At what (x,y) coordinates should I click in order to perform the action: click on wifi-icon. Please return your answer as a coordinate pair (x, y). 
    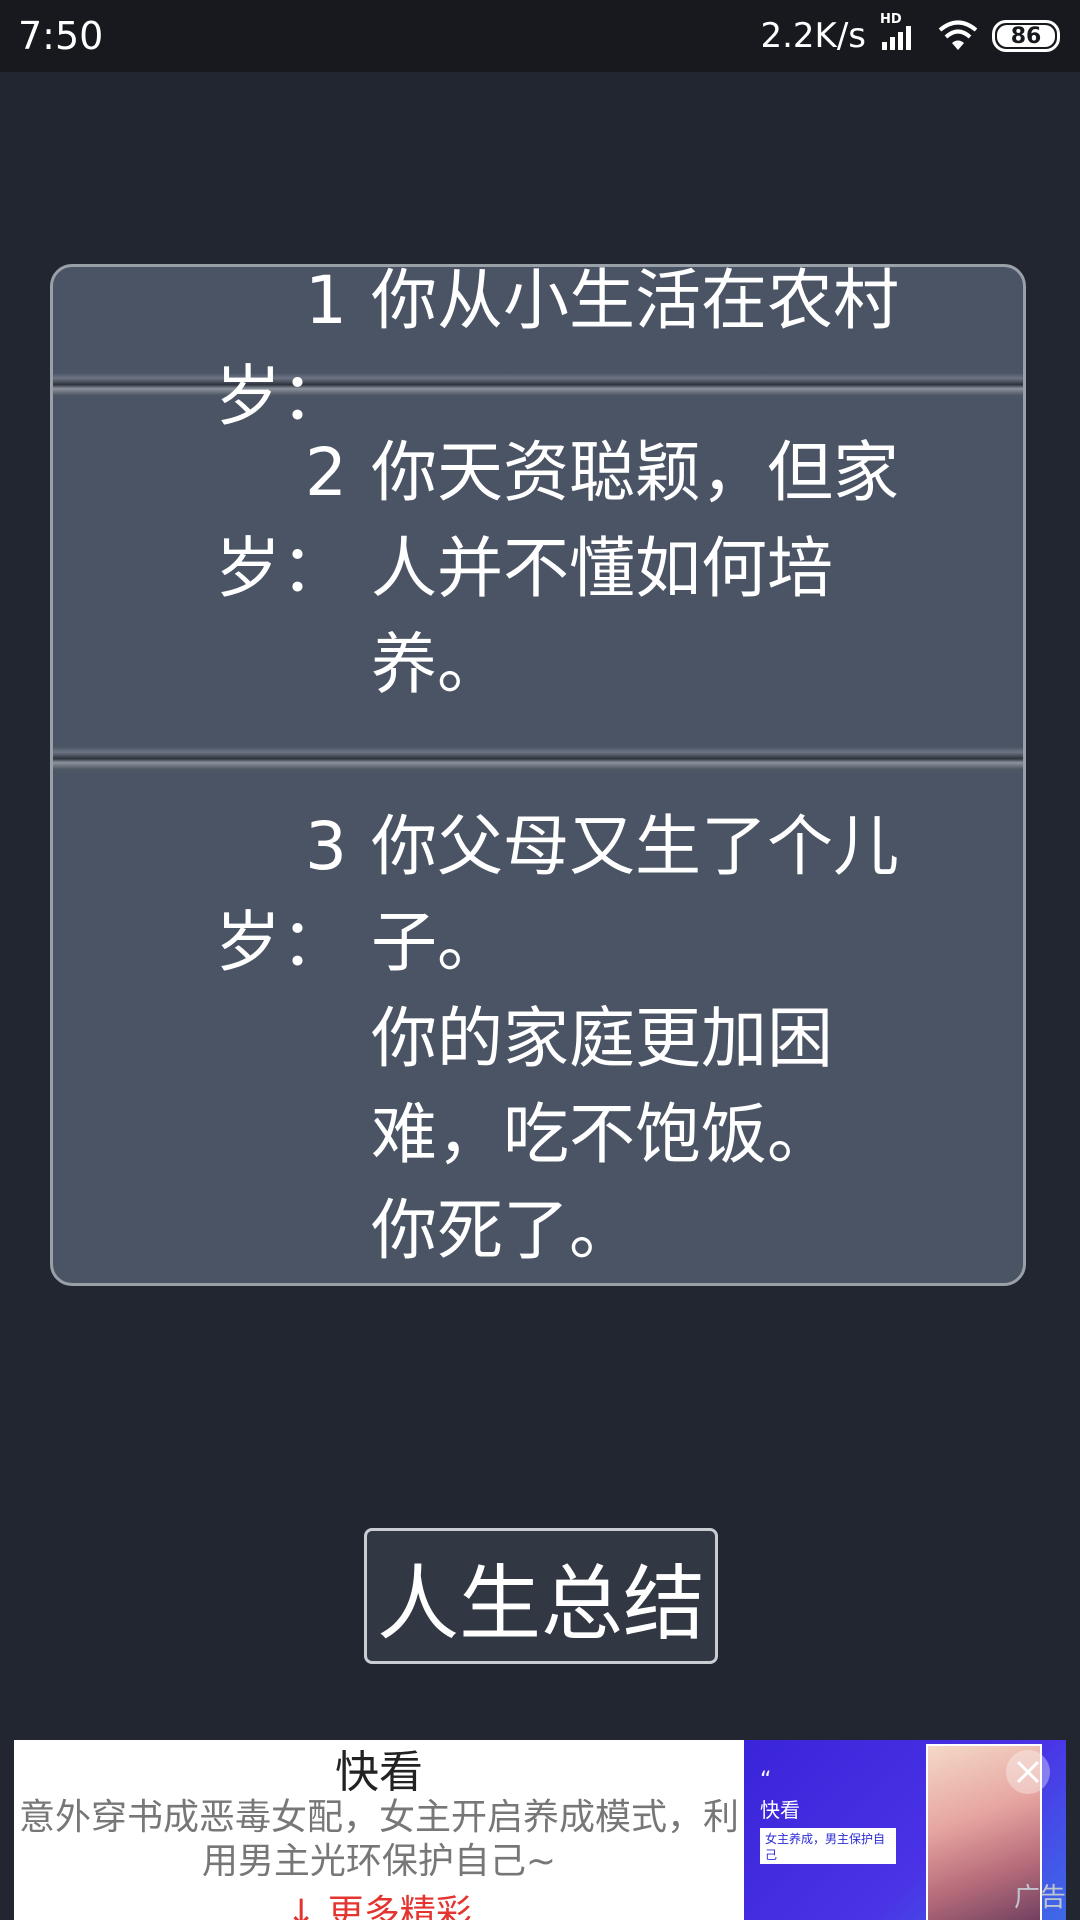
    Looking at the image, I should click on (958, 35).